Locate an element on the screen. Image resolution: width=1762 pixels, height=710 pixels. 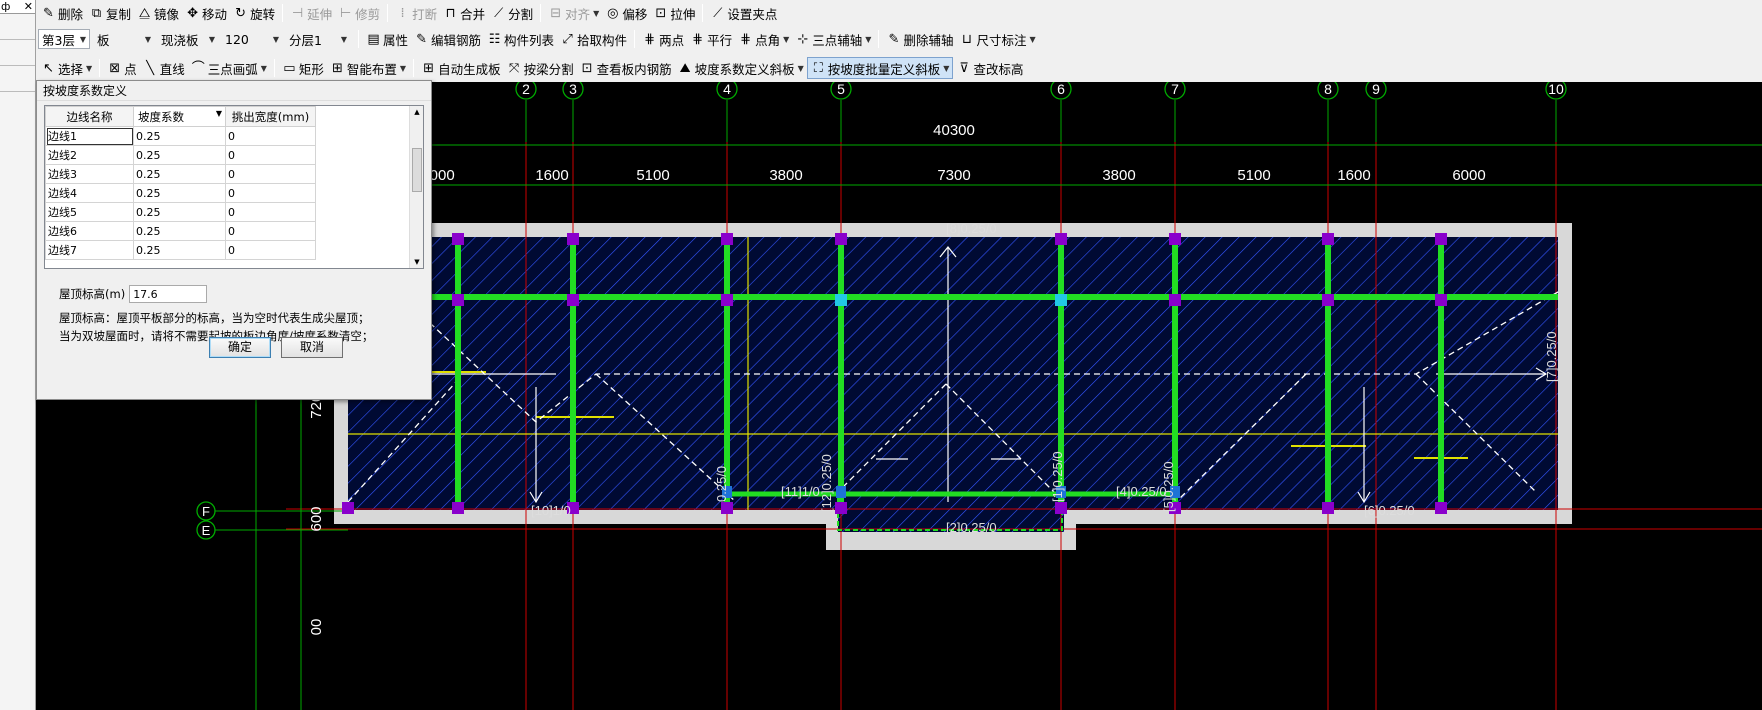
delete-pen-button: ✎ 删除 is located at coordinates (62, 13).